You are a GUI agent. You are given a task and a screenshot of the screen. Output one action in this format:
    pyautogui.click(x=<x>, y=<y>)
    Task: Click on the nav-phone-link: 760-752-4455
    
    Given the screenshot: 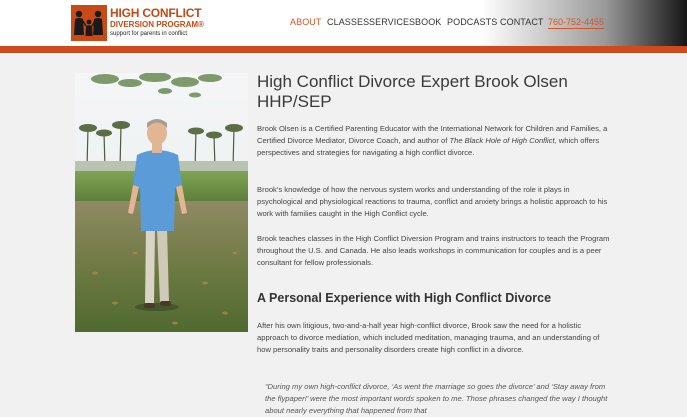 What is the action you would take?
    pyautogui.click(x=576, y=23)
    